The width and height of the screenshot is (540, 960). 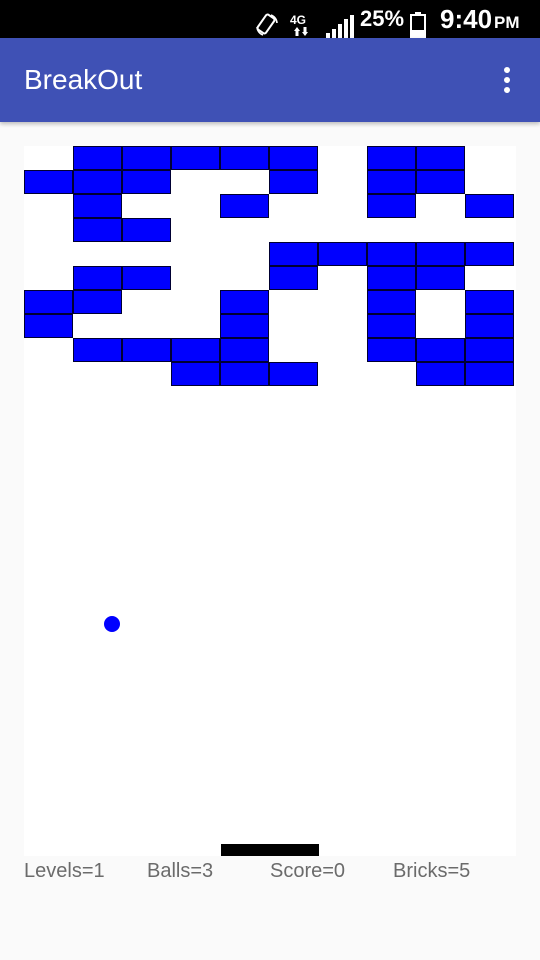 I want to click on app-title: BreakOut, so click(x=83, y=79).